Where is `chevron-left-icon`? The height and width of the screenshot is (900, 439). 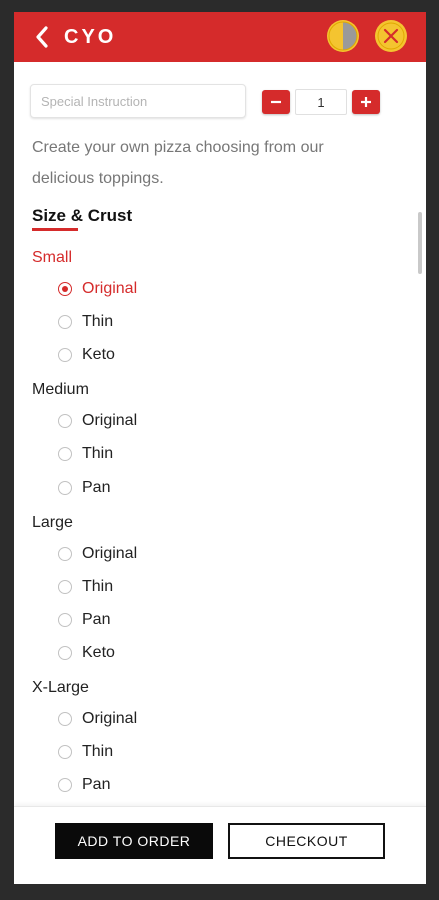
chevron-left-icon is located at coordinates (42, 37).